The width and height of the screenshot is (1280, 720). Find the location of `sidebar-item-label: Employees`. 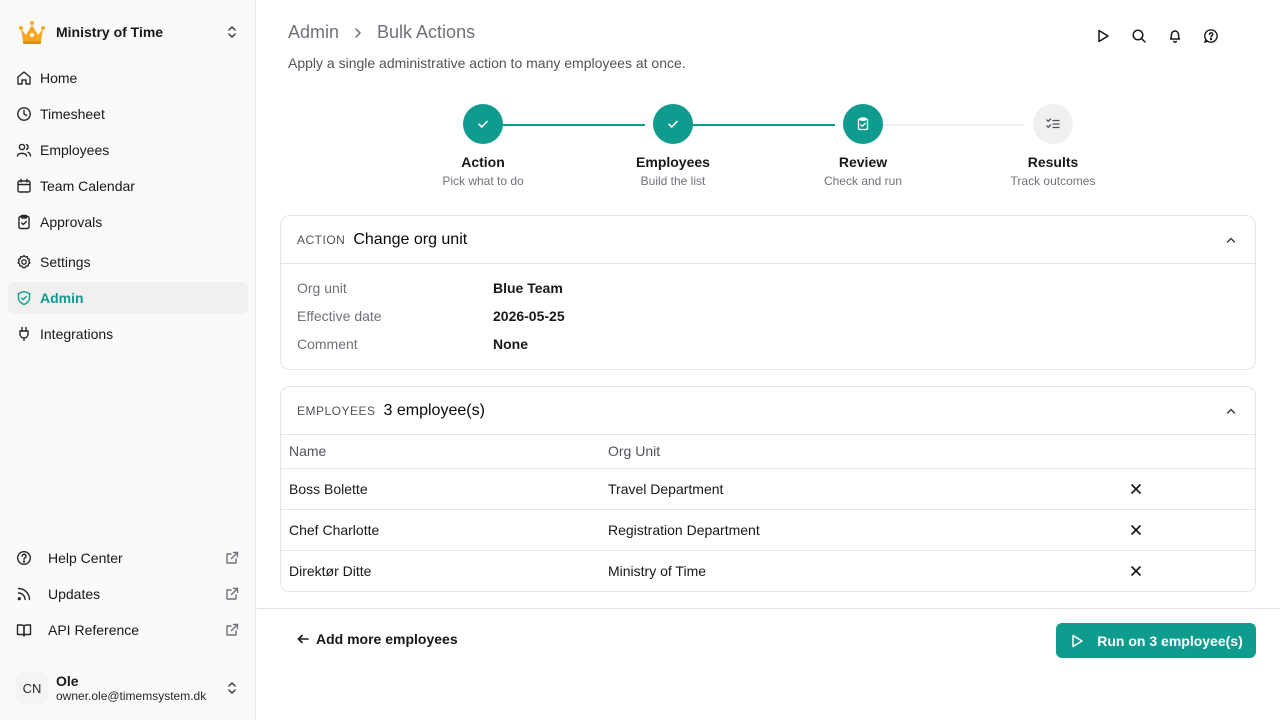

sidebar-item-label: Employees is located at coordinates (75, 150).